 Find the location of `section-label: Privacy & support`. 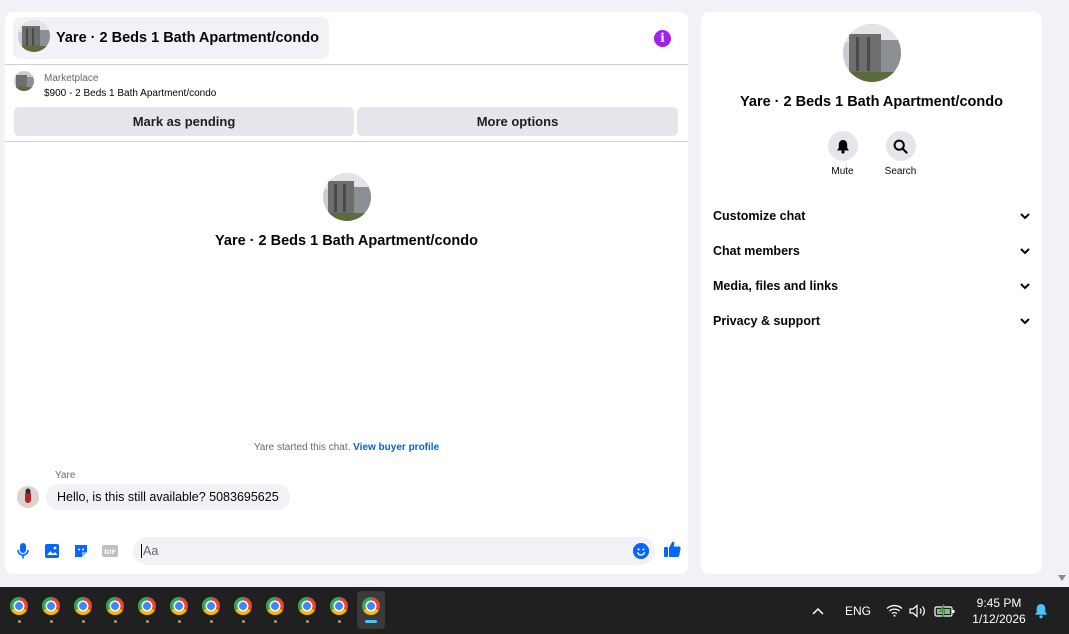

section-label: Privacy & support is located at coordinates (766, 320).